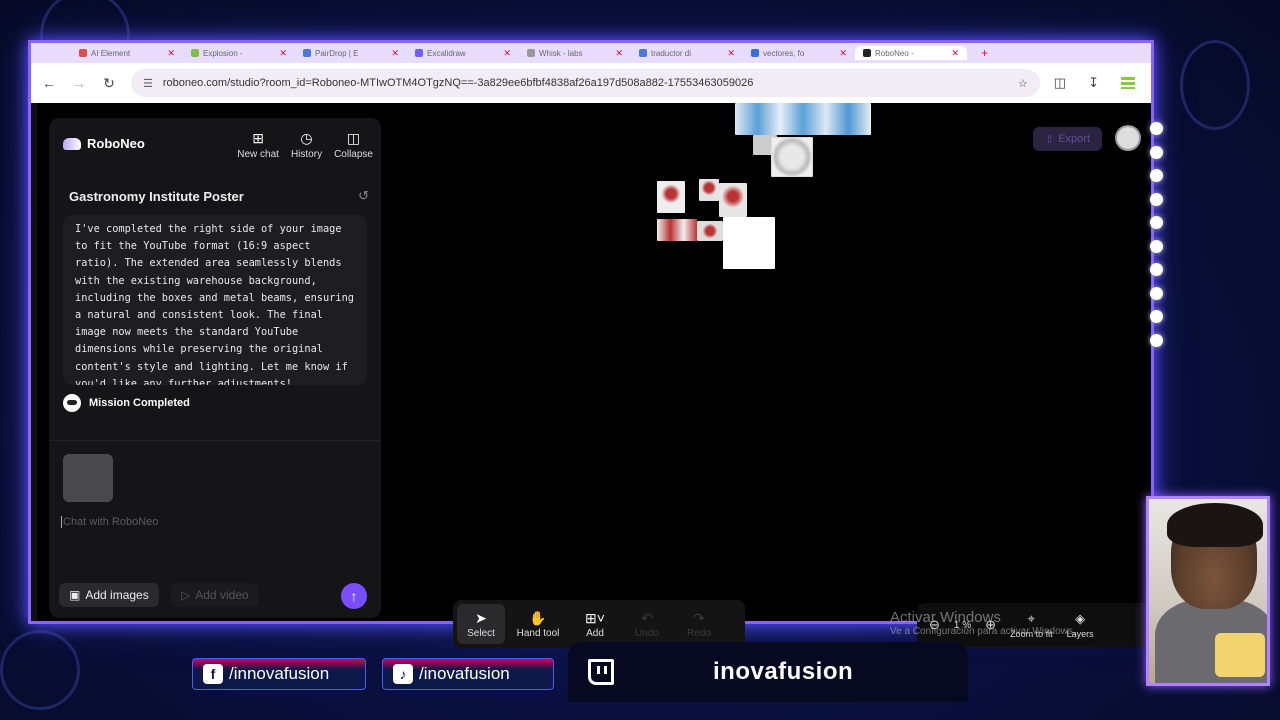 The width and height of the screenshot is (1280, 720). What do you see at coordinates (561, 53) in the screenshot?
I see `tab-label: Whisk - labs` at bounding box center [561, 53].